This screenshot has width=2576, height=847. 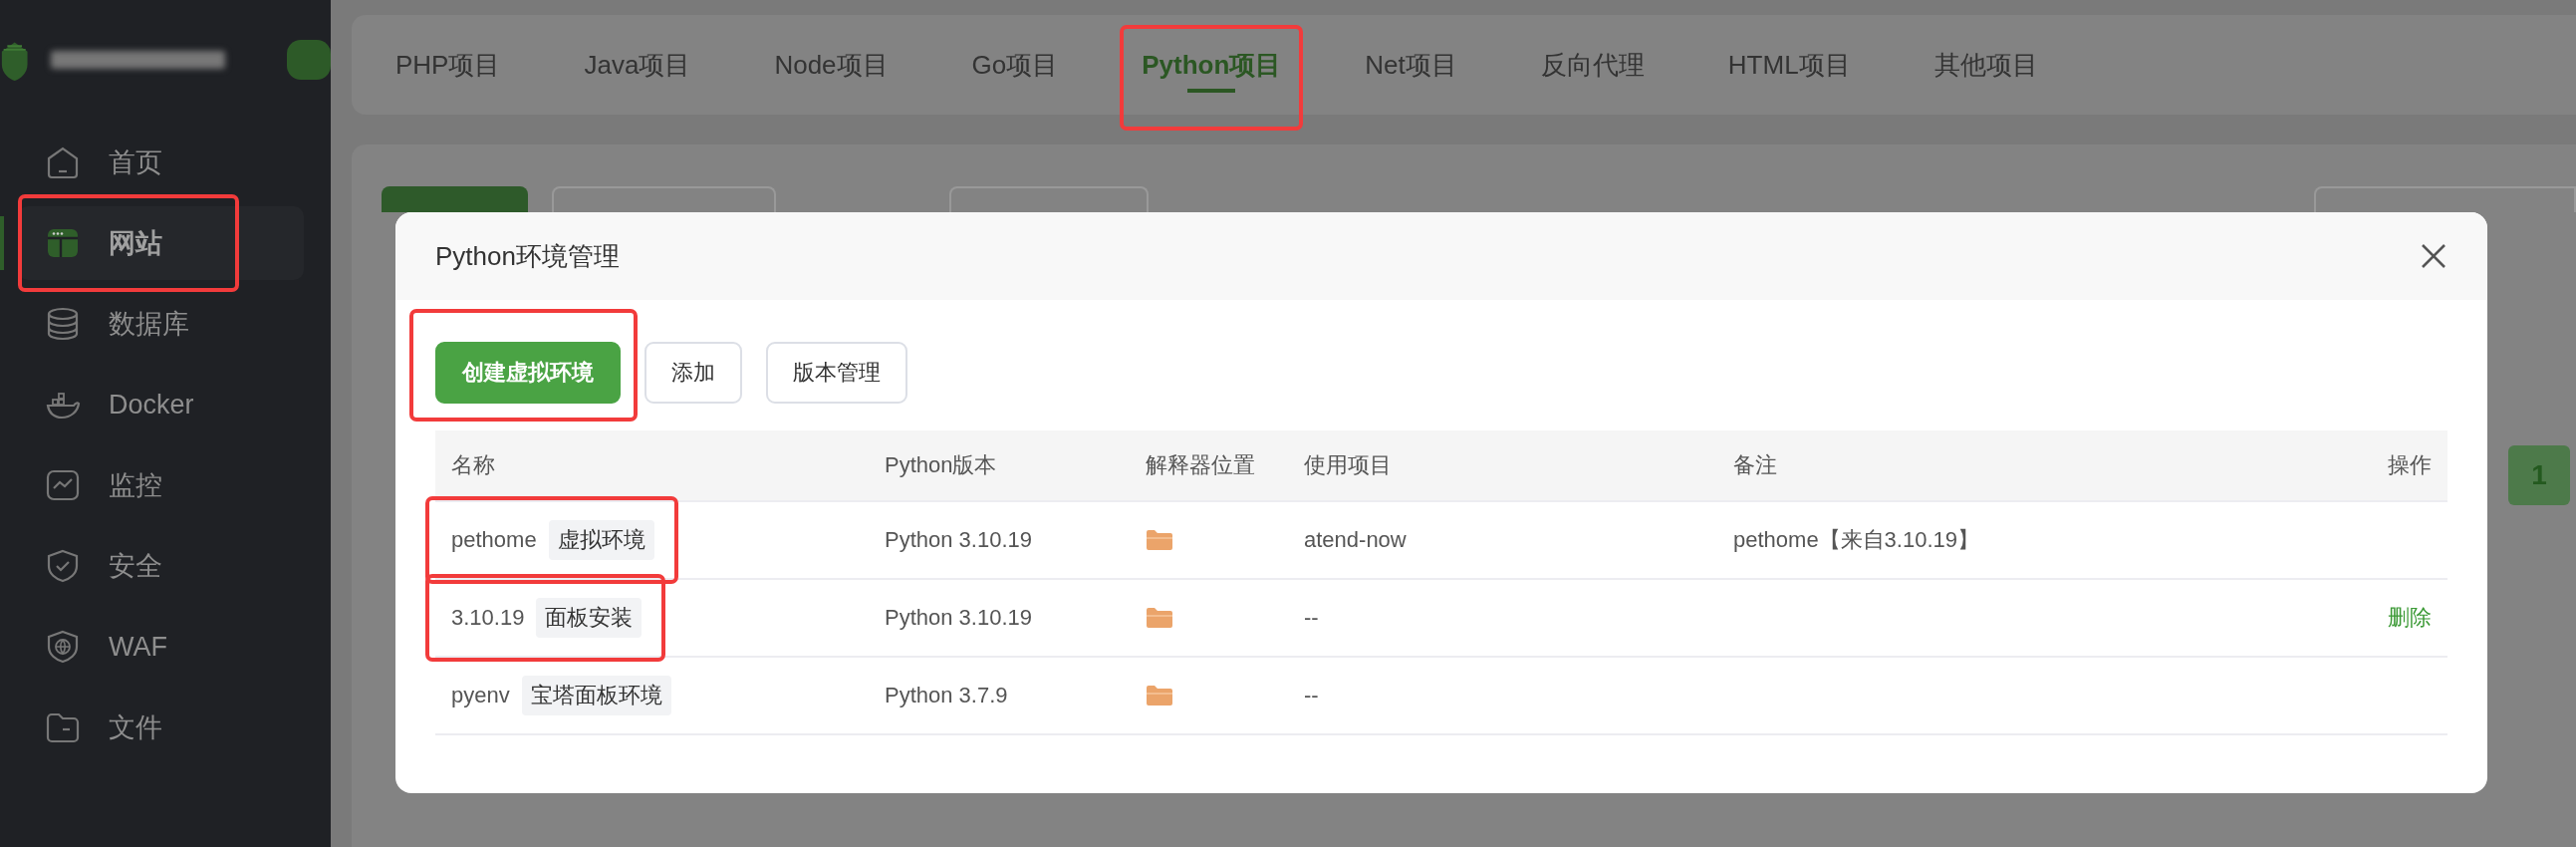 What do you see at coordinates (63, 324) in the screenshot?
I see `database-icon` at bounding box center [63, 324].